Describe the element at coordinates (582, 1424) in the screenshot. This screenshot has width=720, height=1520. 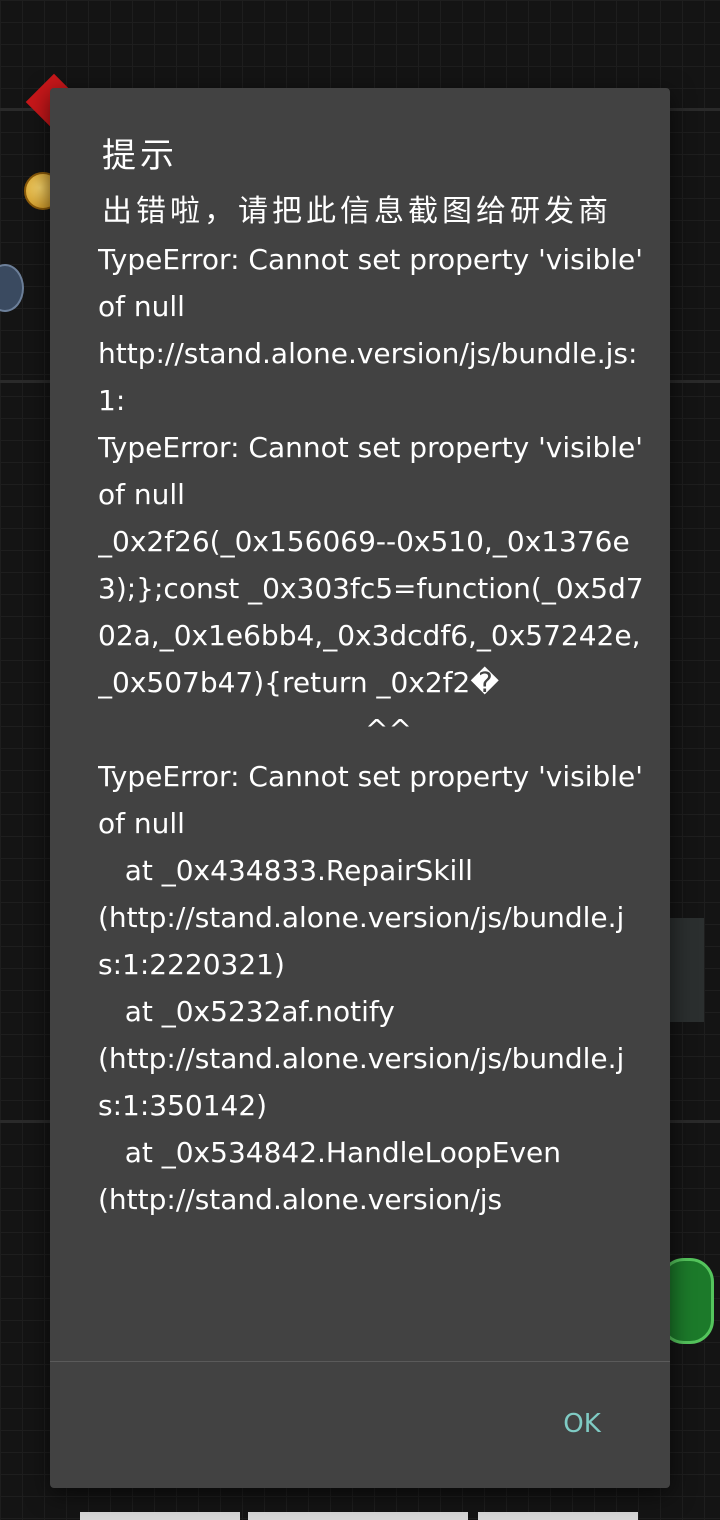
I see `ok-button: OK` at that location.